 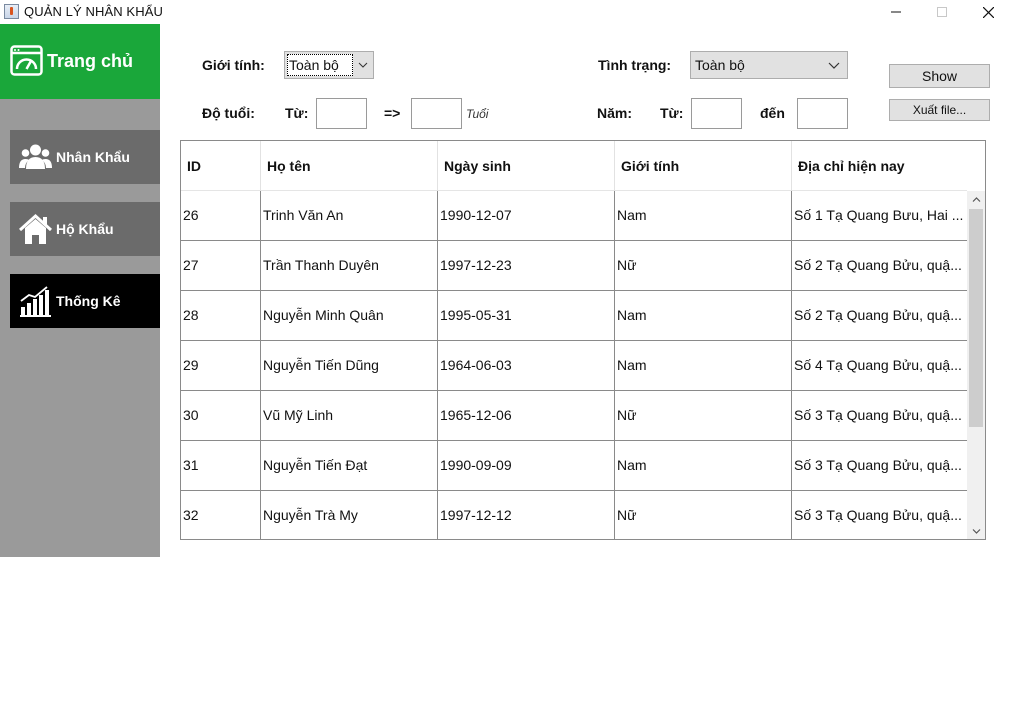 I want to click on cell-dob: 1995-05-31, so click(x=526, y=316).